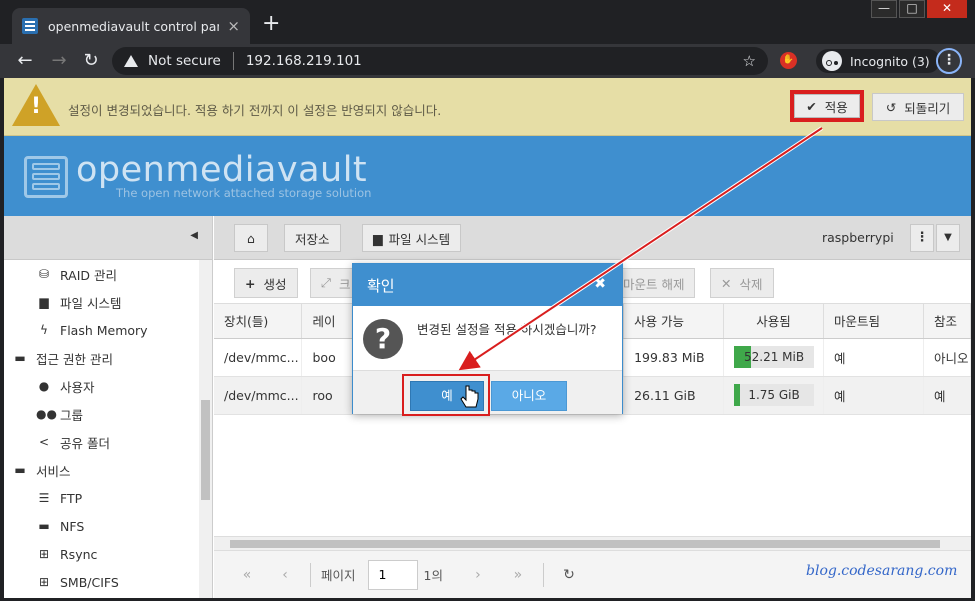  Describe the element at coordinates (811, 106) in the screenshot. I see `check-icon: ✔` at that location.